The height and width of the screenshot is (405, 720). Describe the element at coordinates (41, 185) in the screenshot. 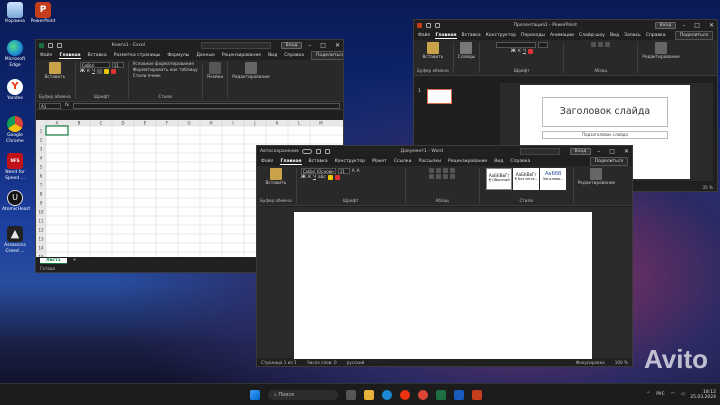

I see `row-header: 7` at that location.